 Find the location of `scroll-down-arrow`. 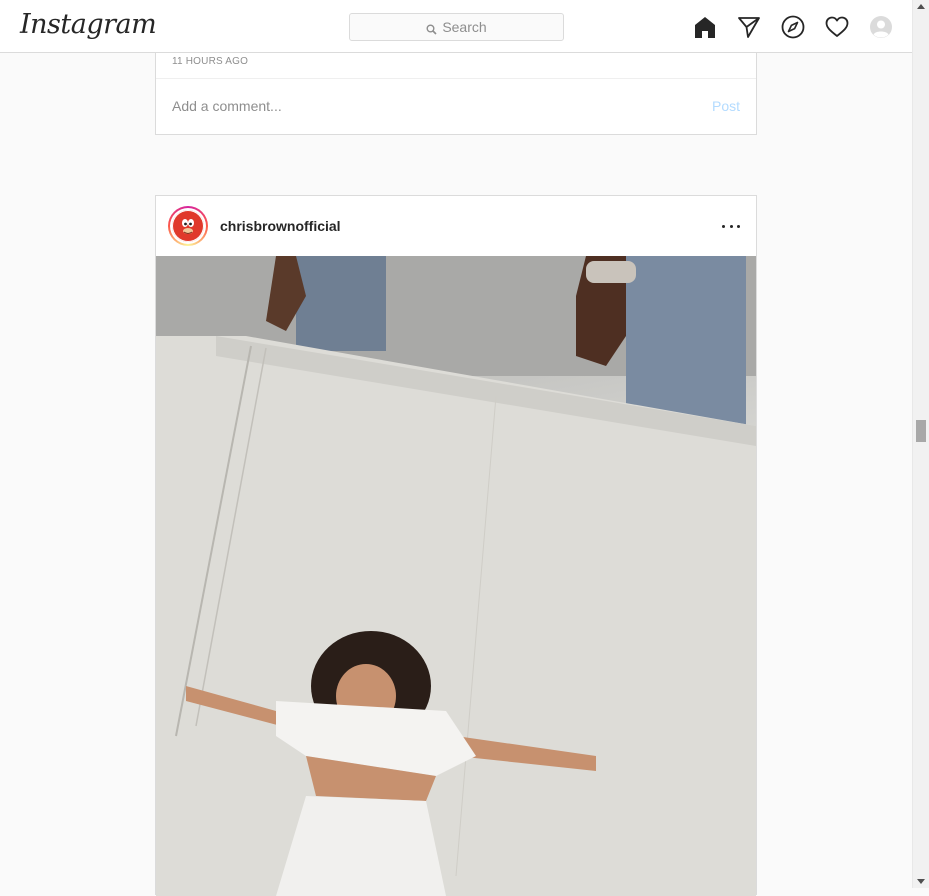

scroll-down-arrow is located at coordinates (921, 881).